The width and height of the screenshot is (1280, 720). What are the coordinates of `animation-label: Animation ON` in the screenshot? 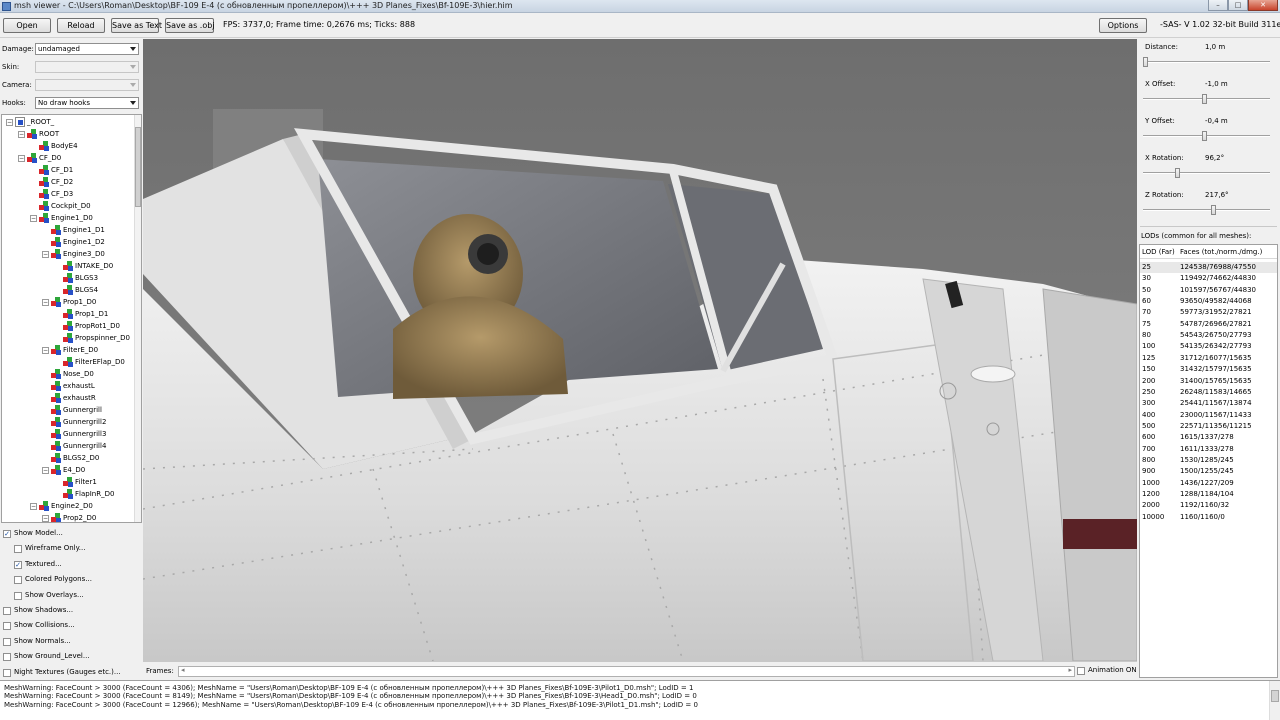 It's located at (1112, 670).